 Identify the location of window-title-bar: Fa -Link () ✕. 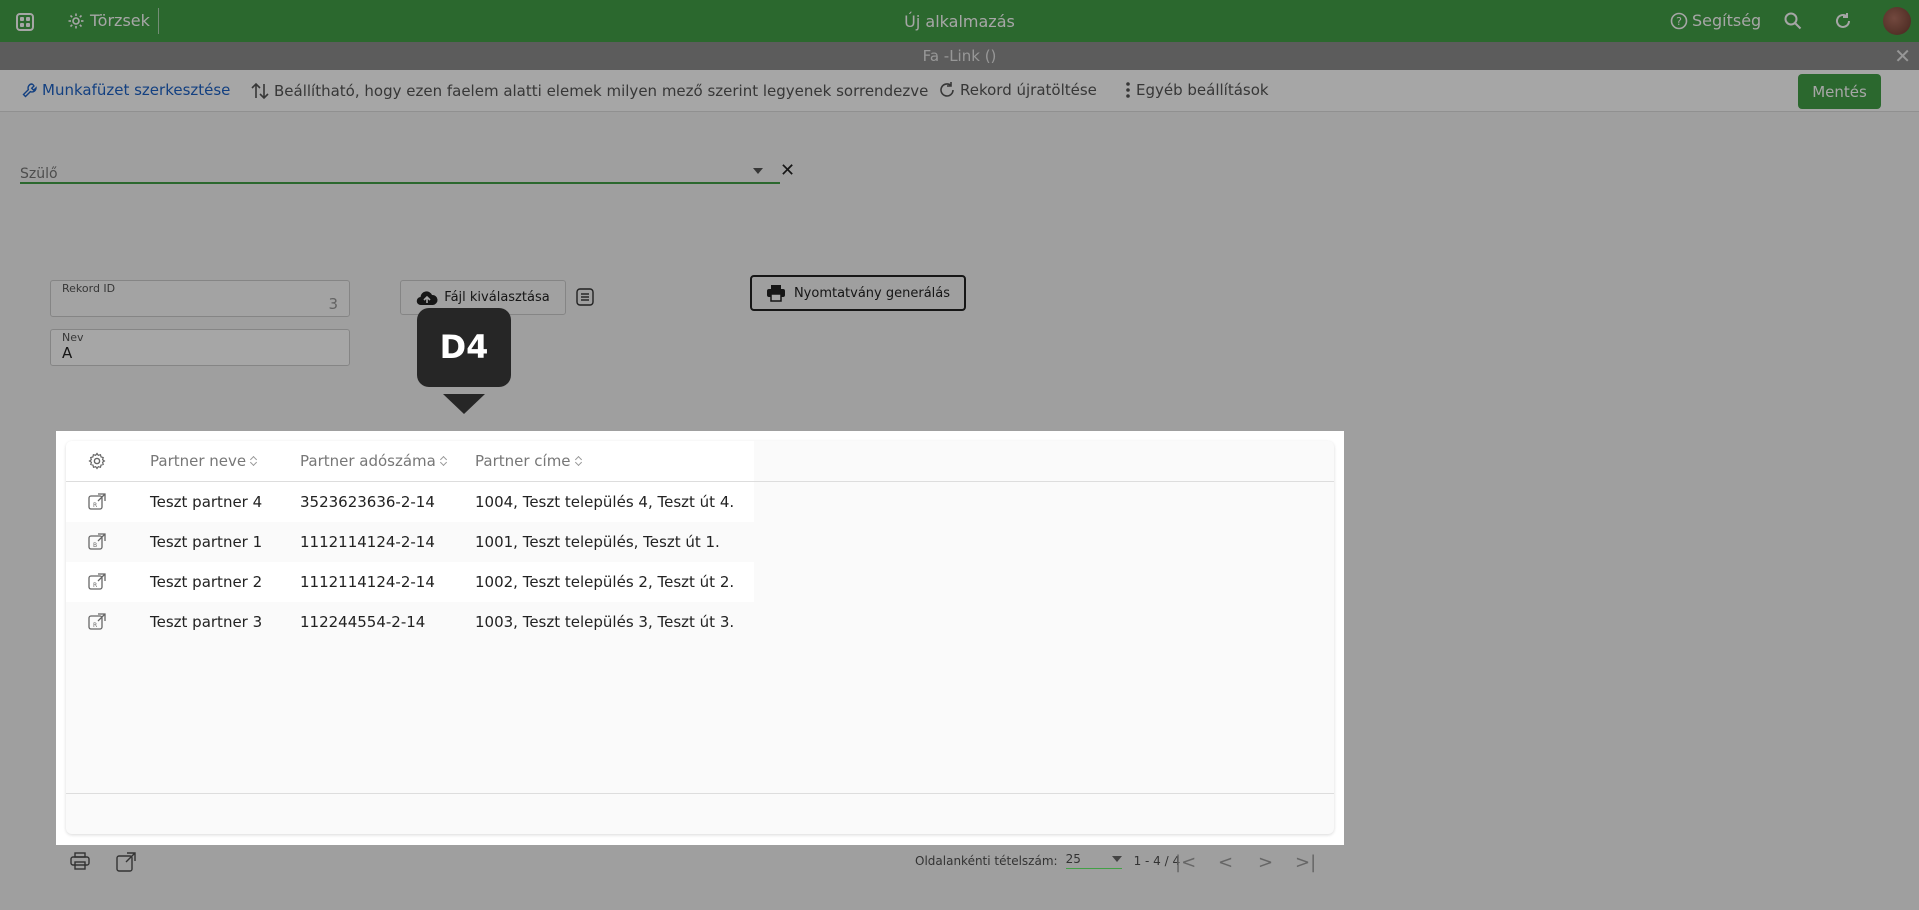
(959, 56).